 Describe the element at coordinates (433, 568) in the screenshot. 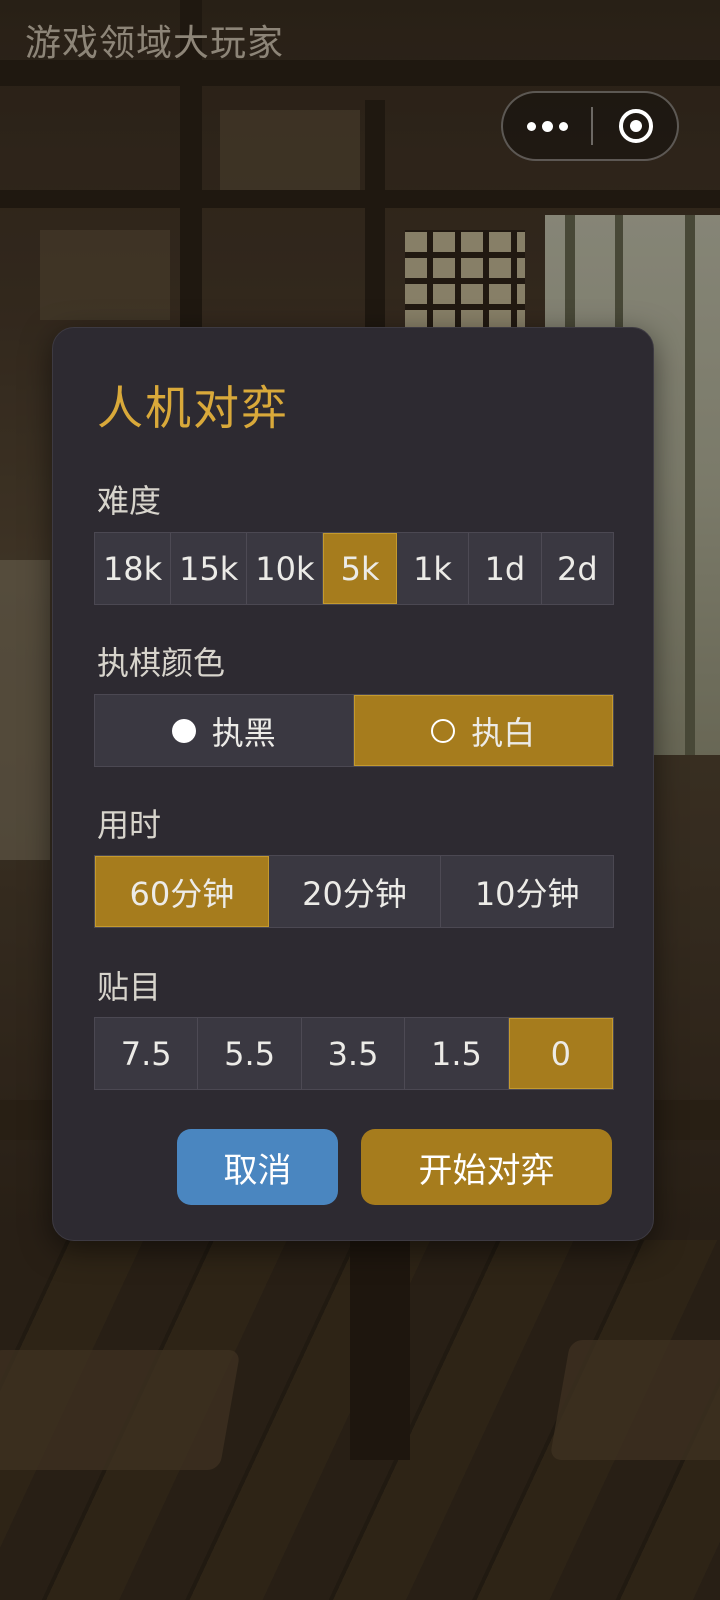

I see `difficulty-option-1k: 1k` at that location.